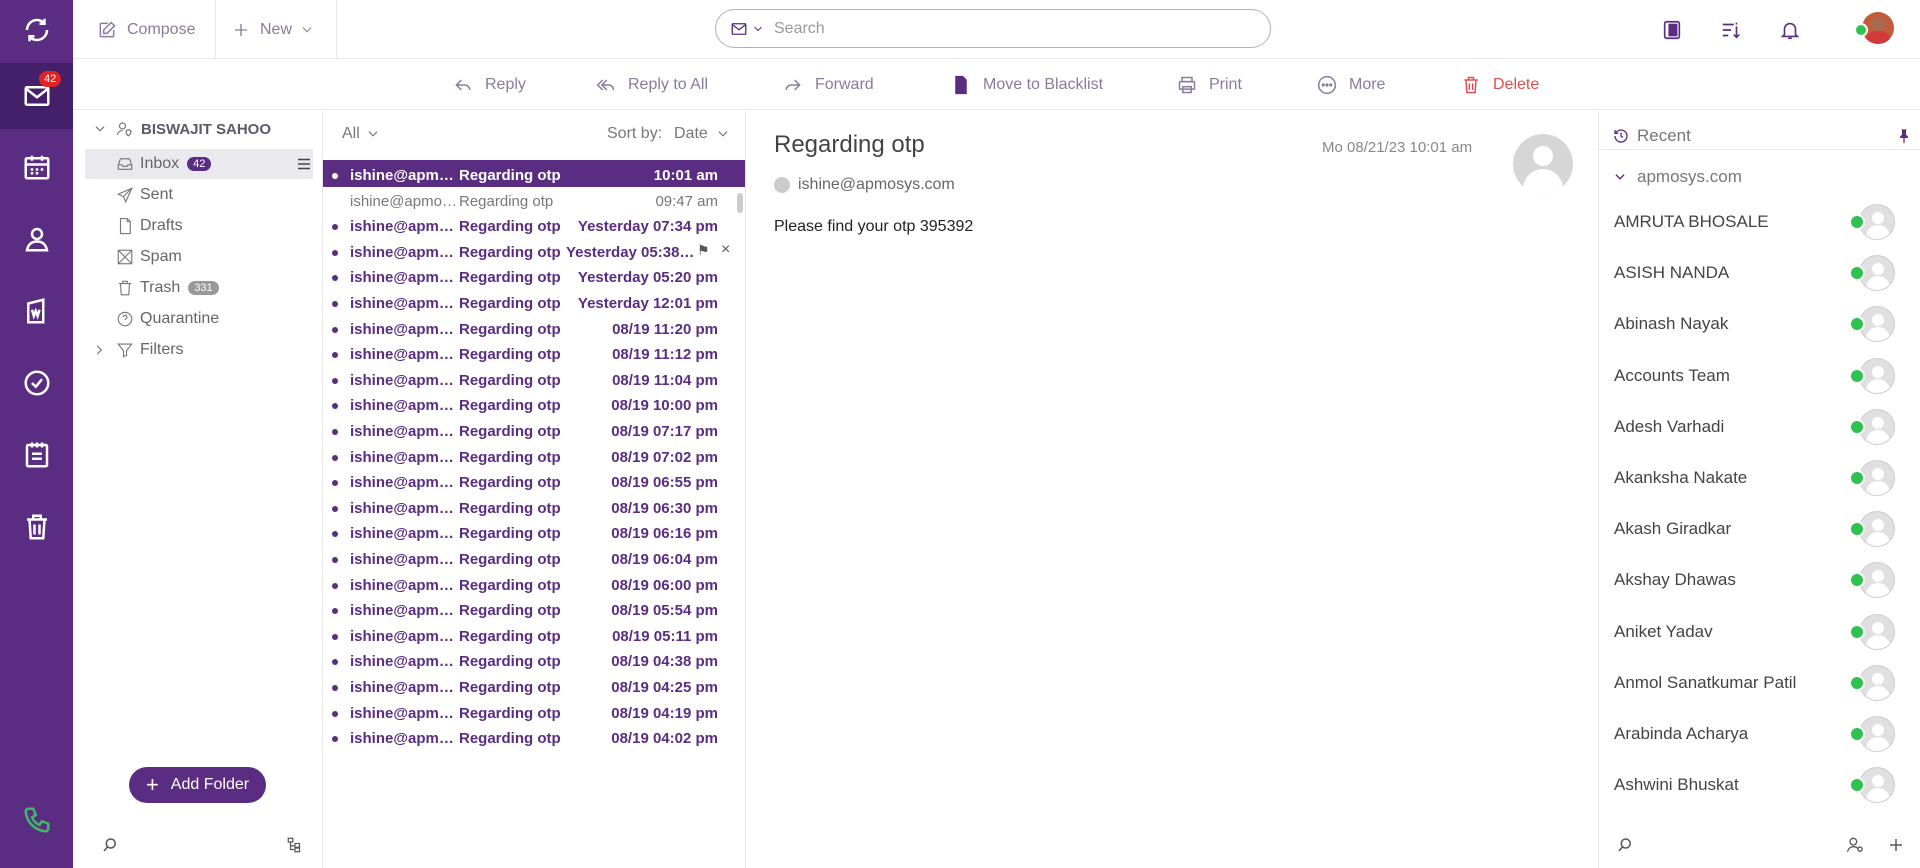 This screenshot has height=868, width=1920. I want to click on more-button: More, so click(1351, 85).